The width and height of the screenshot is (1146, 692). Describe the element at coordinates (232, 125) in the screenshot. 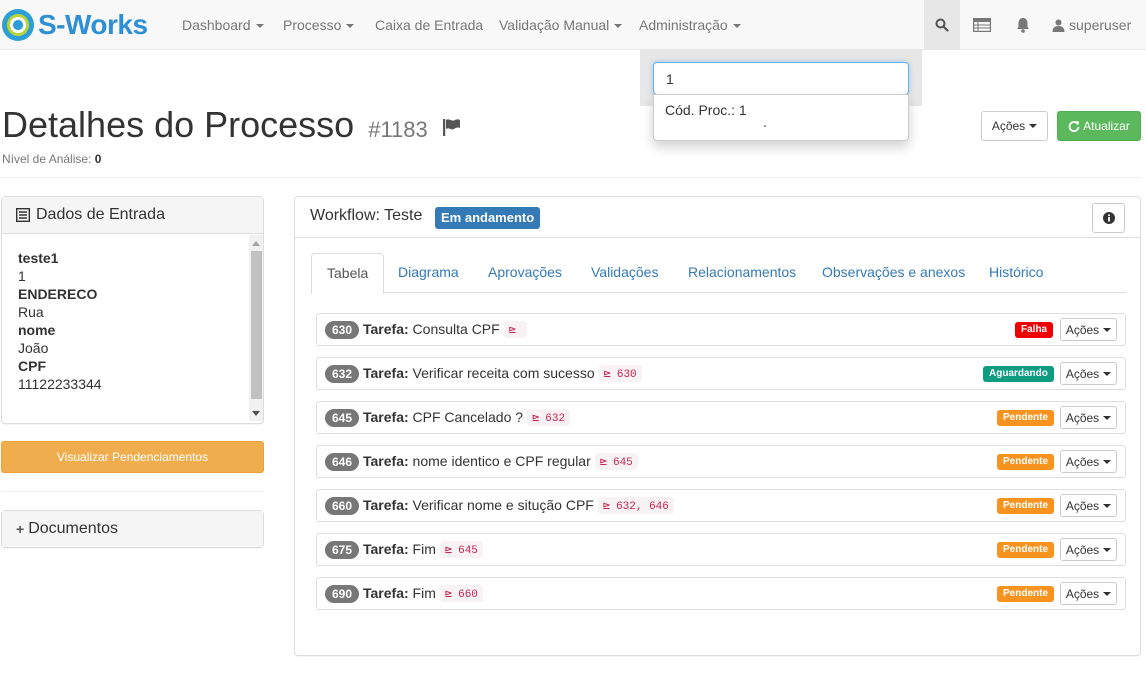

I see `page-title: Detalhes do Processo #1183` at that location.